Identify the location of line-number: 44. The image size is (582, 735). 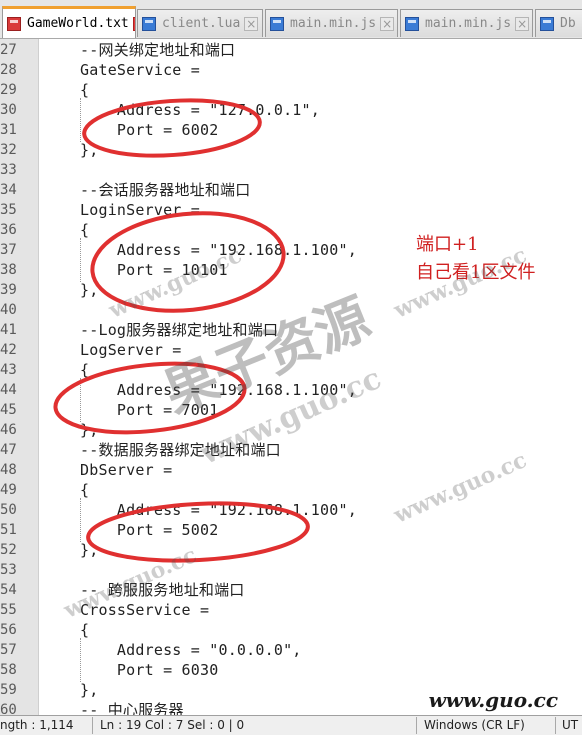
(8, 390).